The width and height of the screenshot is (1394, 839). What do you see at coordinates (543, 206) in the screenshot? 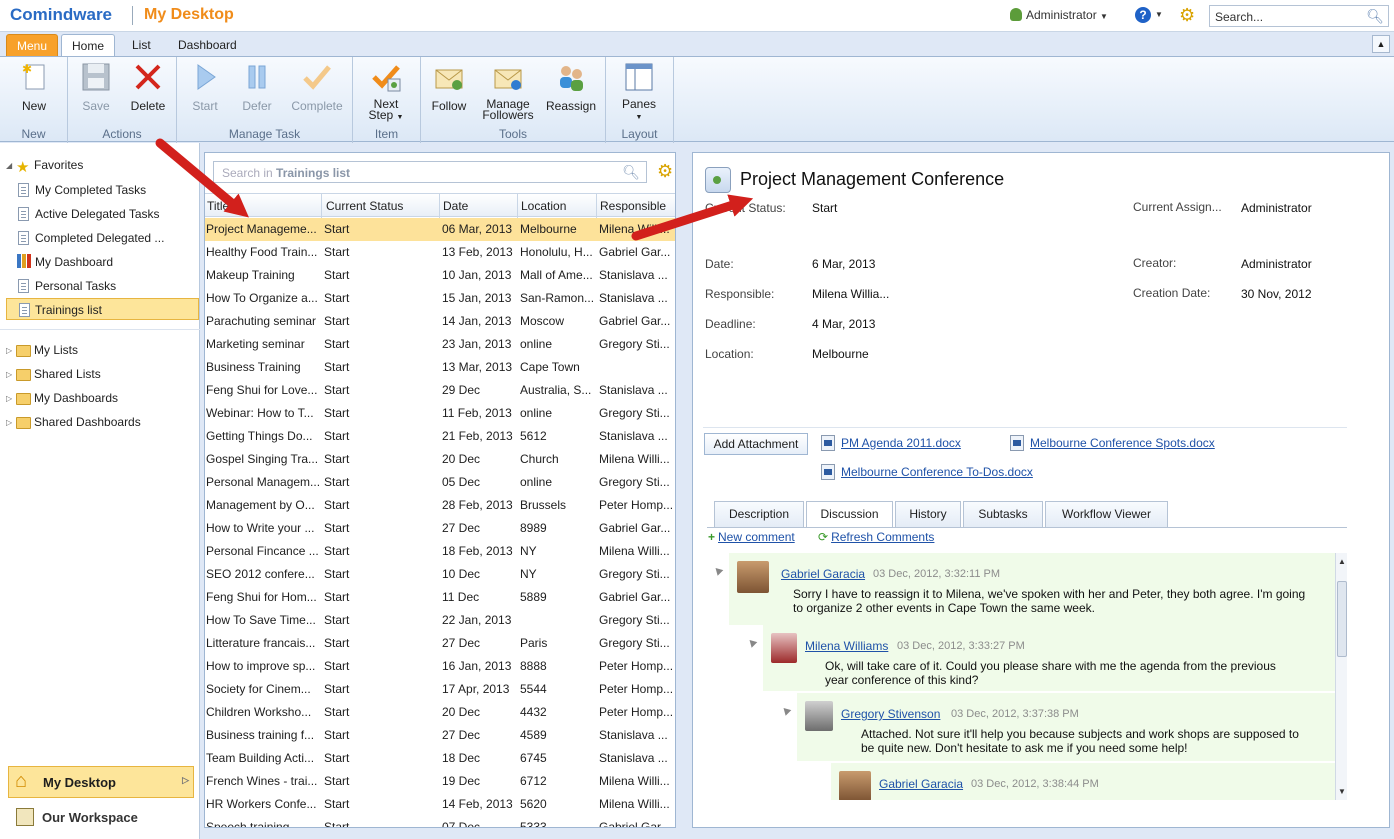
I see `column-header-location: Location` at bounding box center [543, 206].